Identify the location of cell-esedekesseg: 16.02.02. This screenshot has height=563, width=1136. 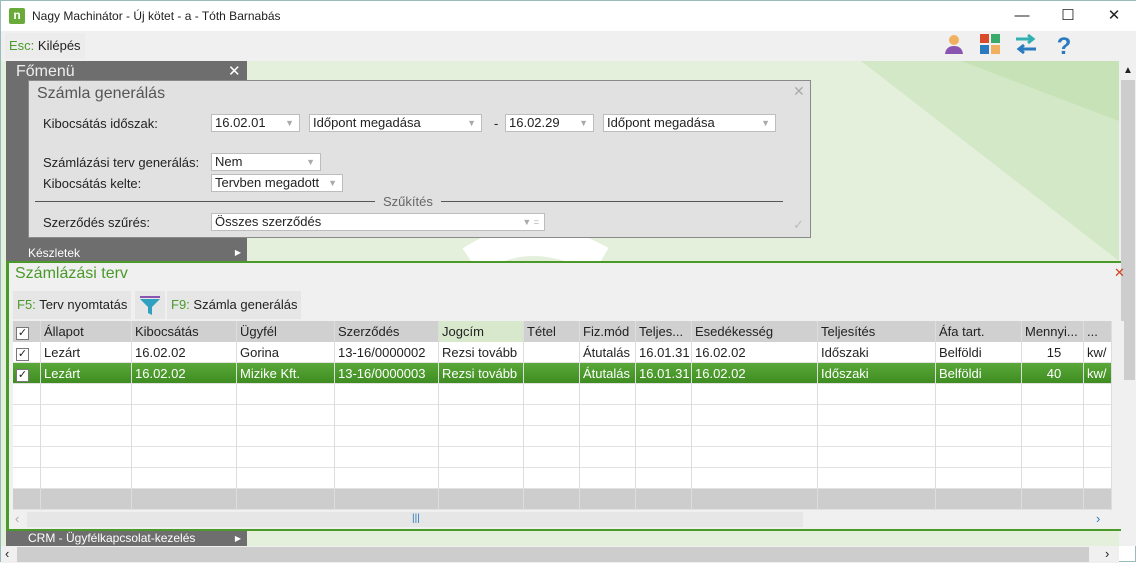
(755, 352).